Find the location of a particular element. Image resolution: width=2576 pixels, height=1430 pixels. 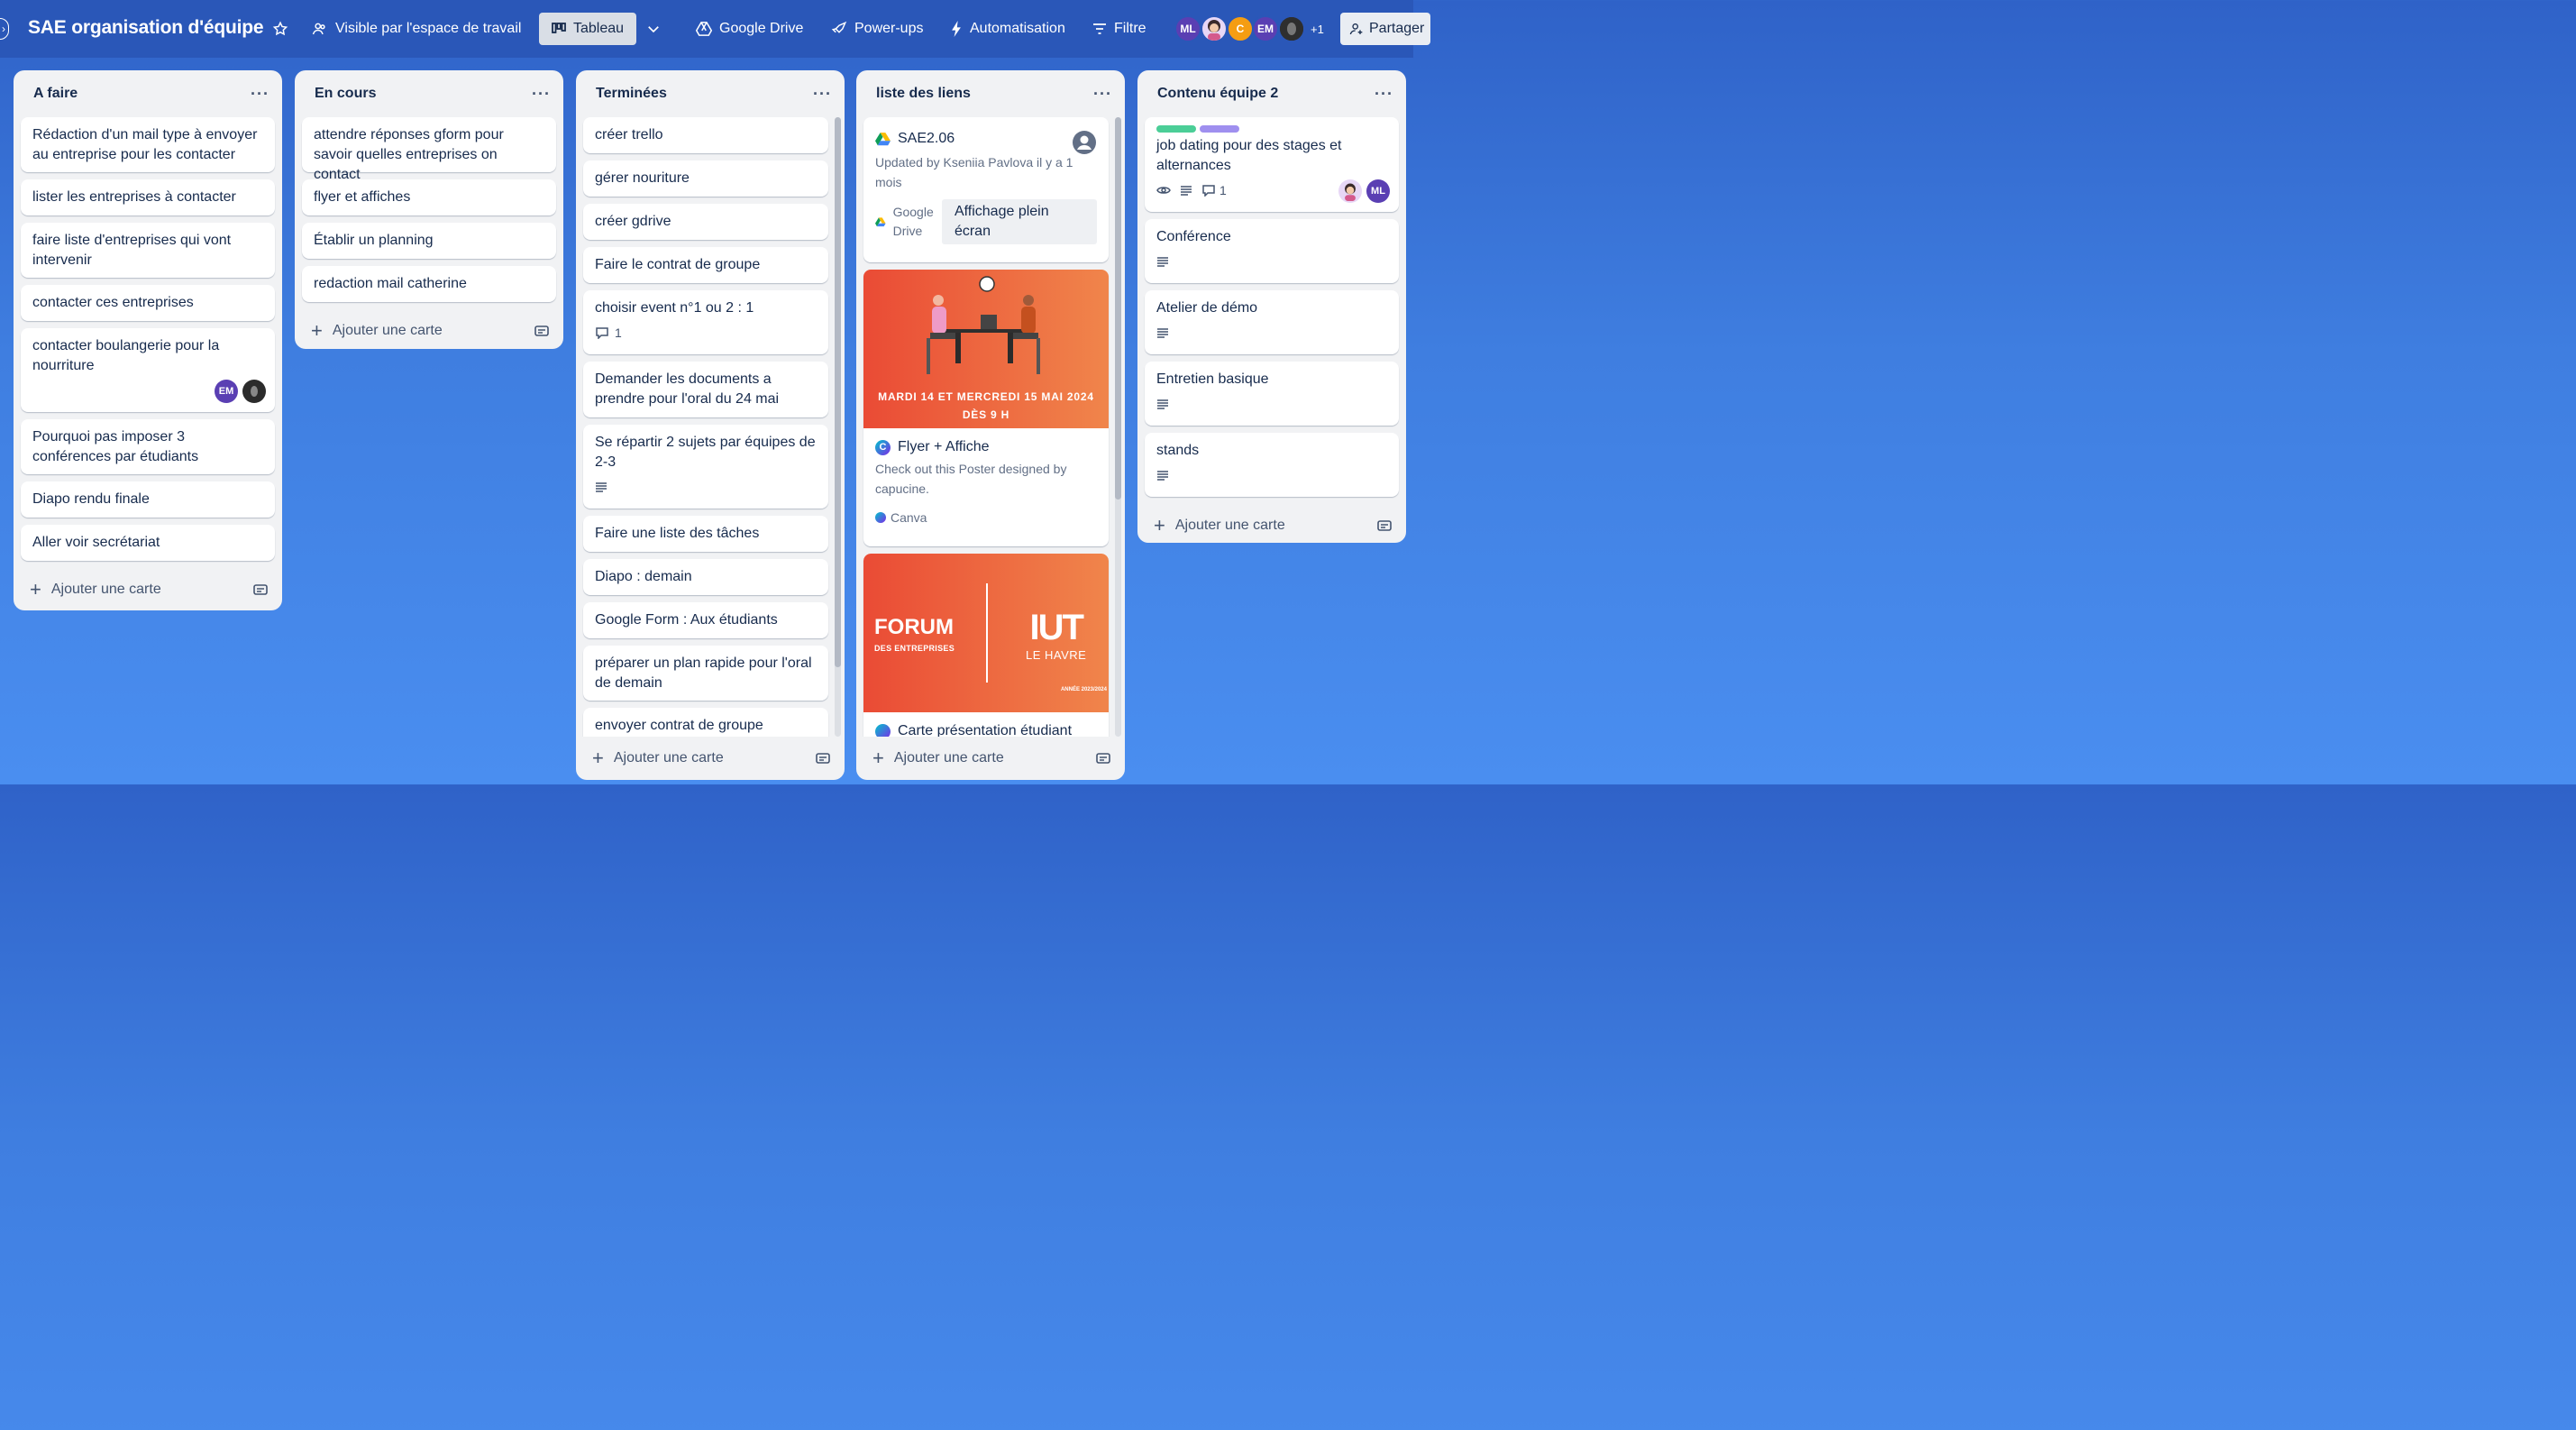

member-avatar-photo is located at coordinates (1214, 28).